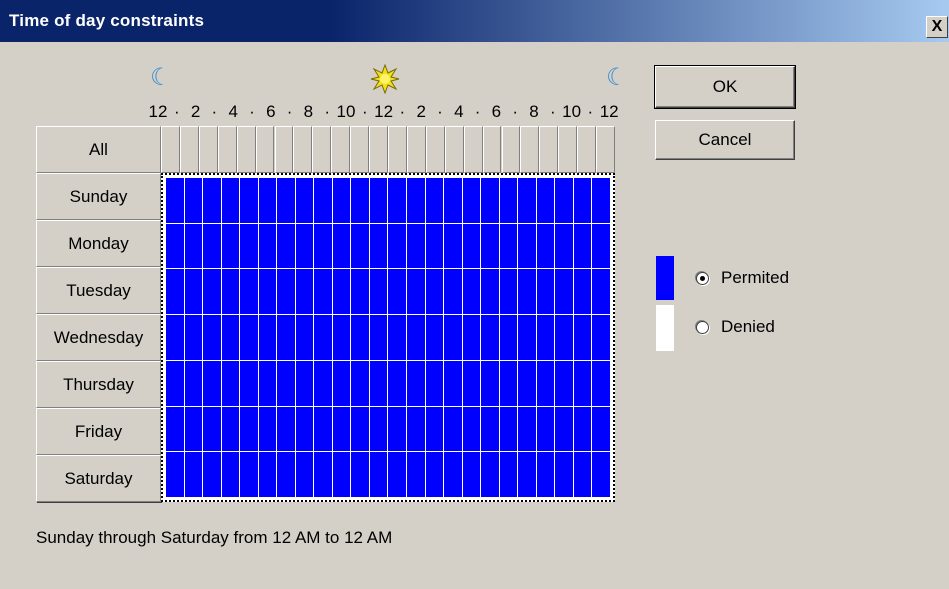 Image resolution: width=949 pixels, height=589 pixels. Describe the element at coordinates (98, 478) in the screenshot. I see `day-button-saturday: Saturday` at that location.